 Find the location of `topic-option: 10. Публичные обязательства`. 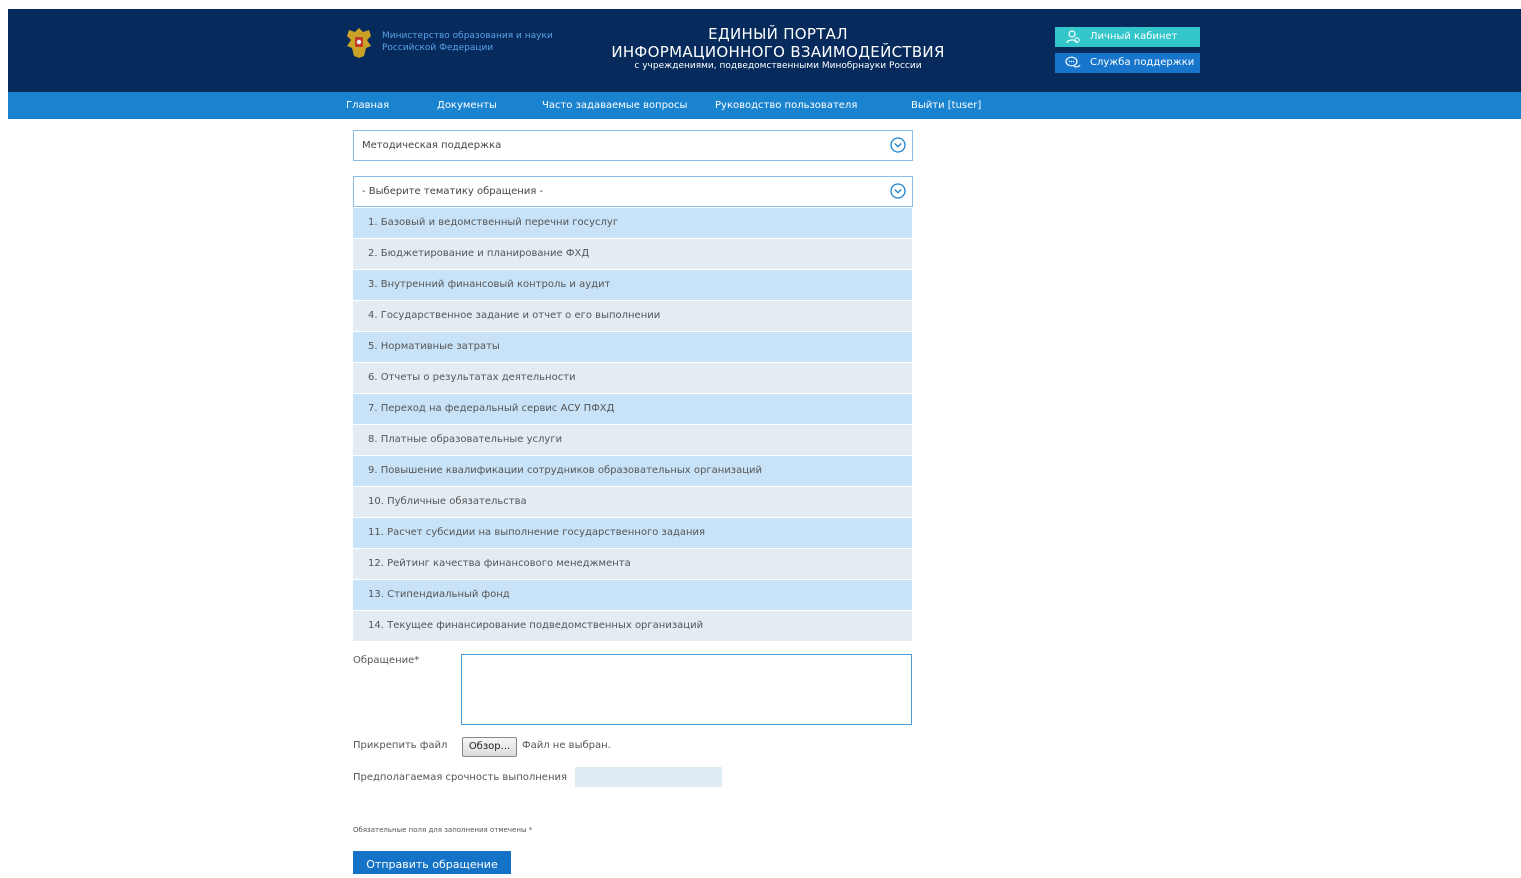

topic-option: 10. Публичные обязательства is located at coordinates (632, 502).